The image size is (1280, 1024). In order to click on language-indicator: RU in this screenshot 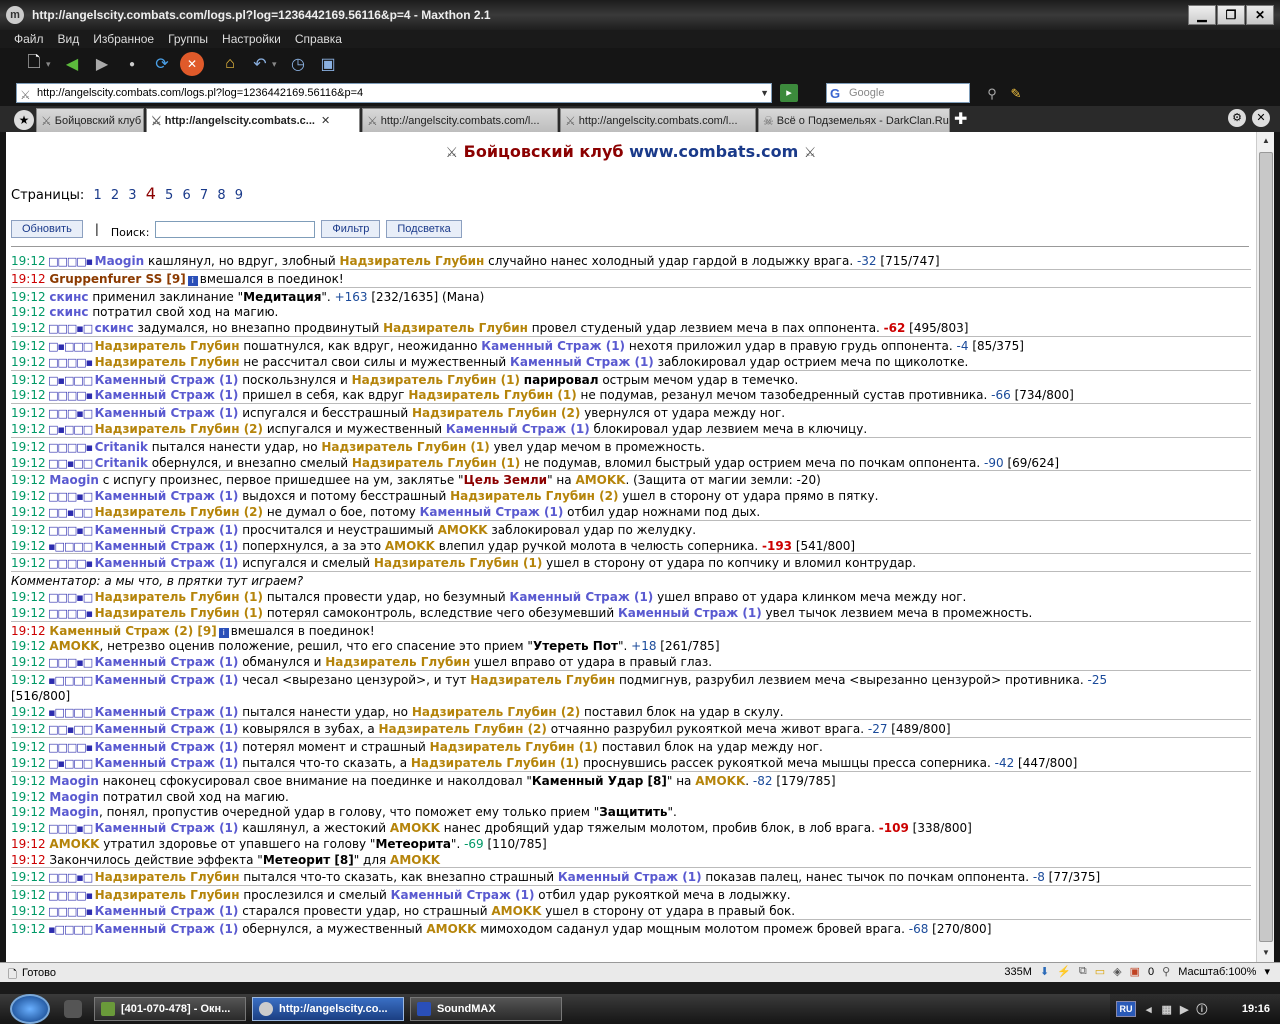, I will do `click(1126, 1009)`.